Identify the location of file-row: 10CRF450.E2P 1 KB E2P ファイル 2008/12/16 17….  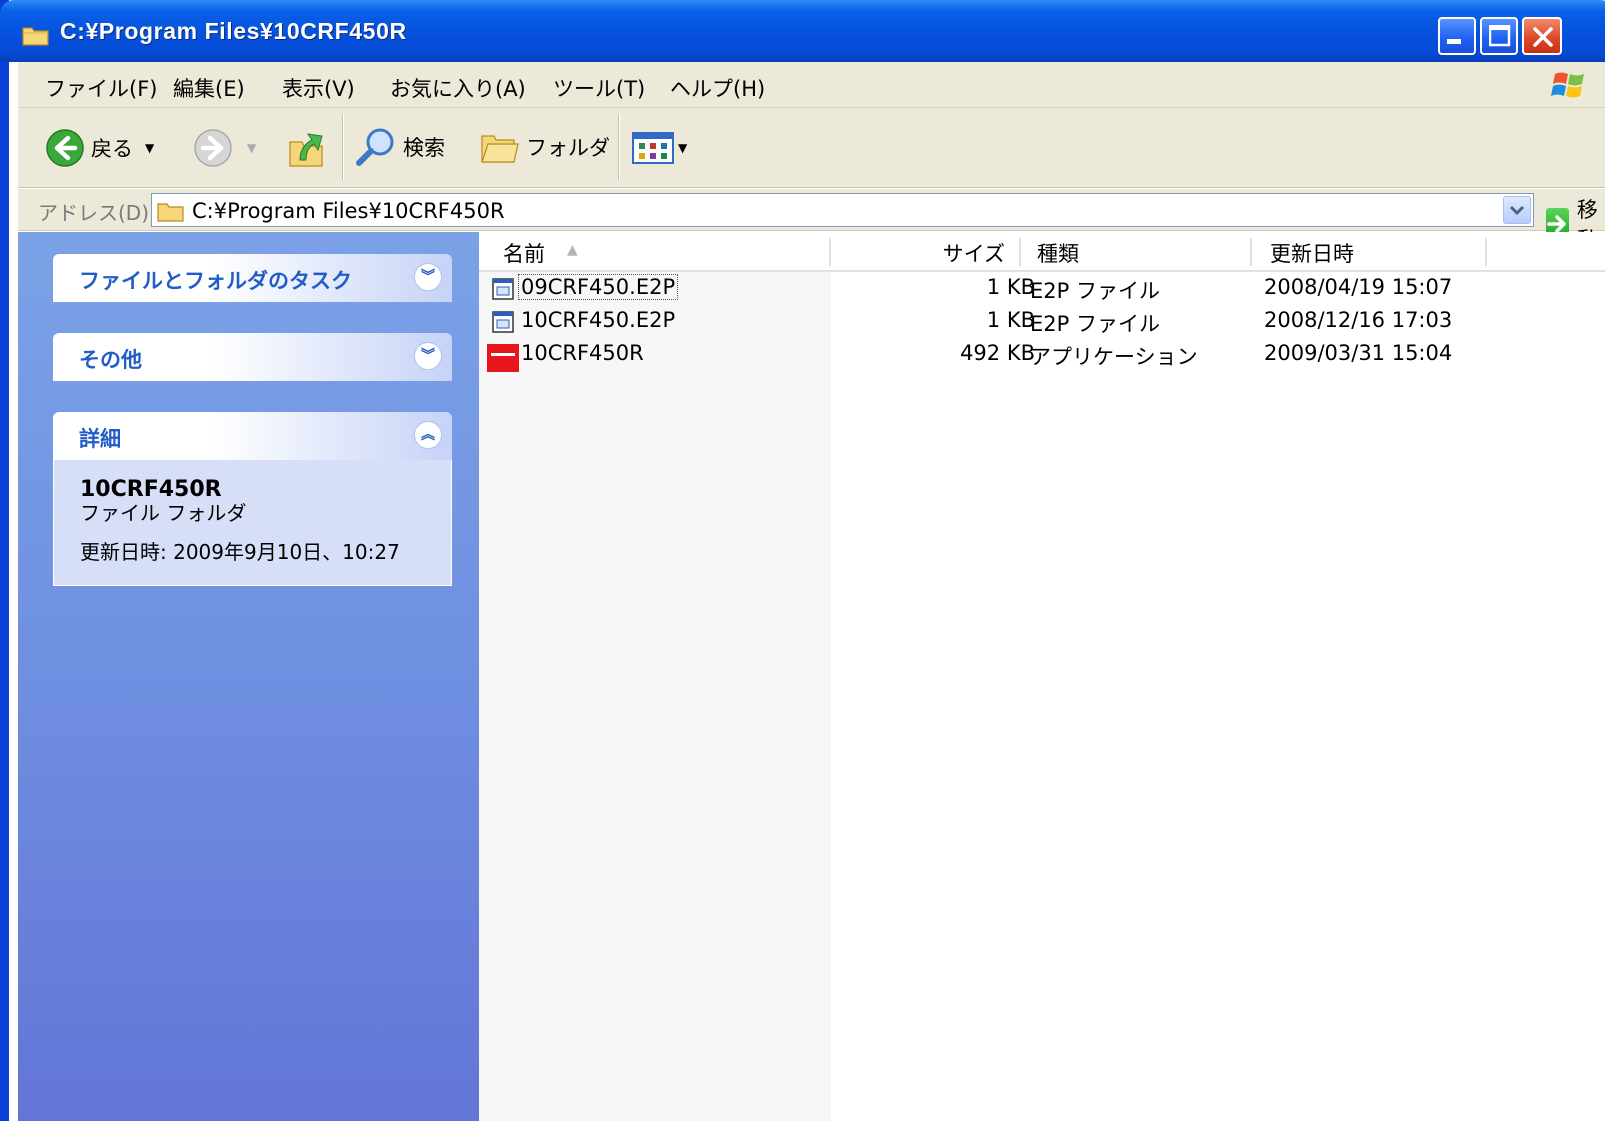
(1042, 322).